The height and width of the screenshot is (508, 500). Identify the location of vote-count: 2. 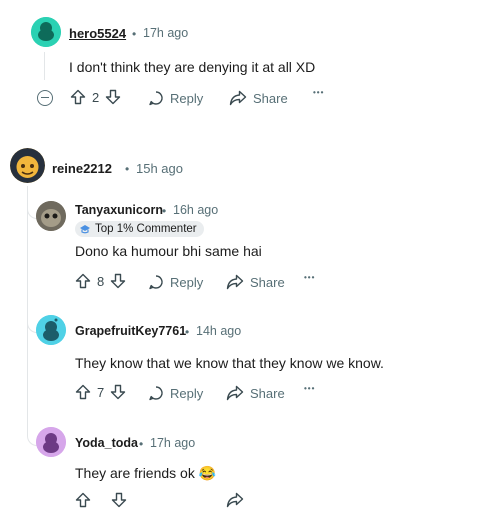
(96, 97).